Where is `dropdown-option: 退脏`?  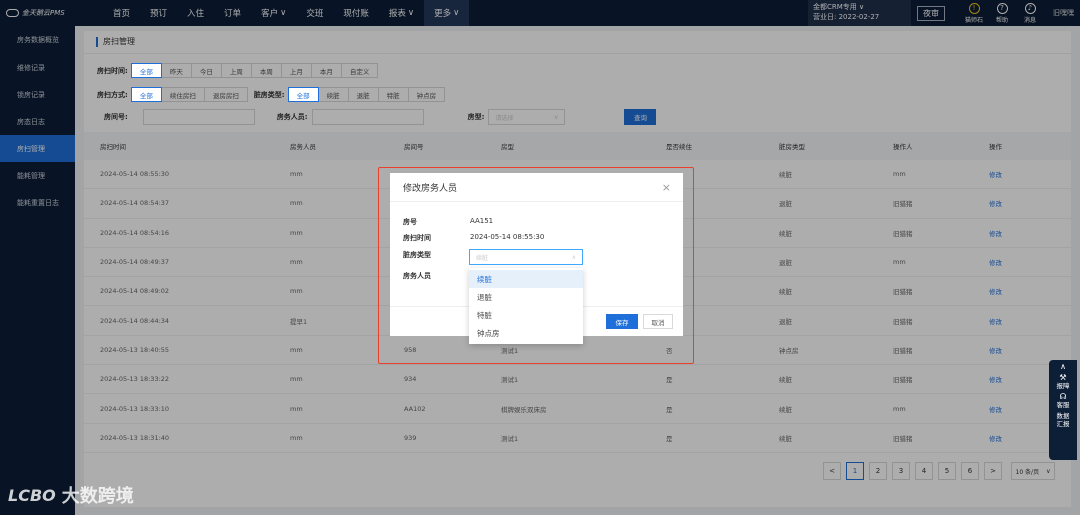
dropdown-option: 退脏 is located at coordinates (526, 297).